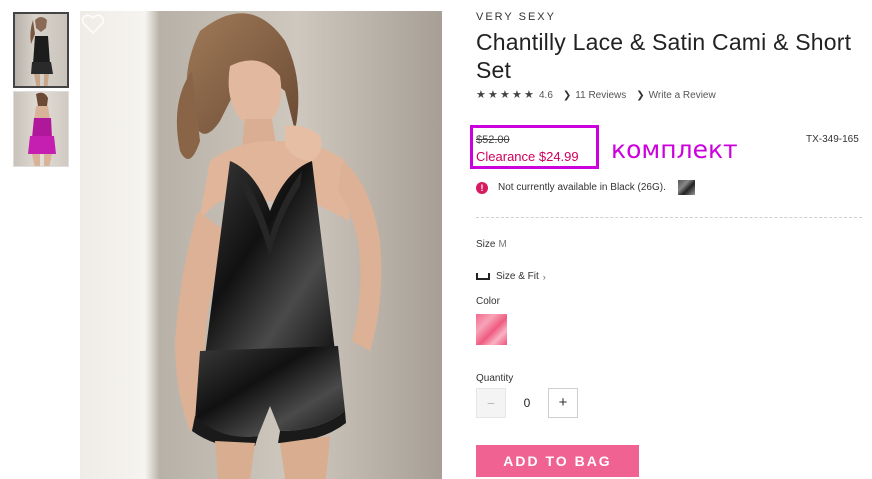 This screenshot has height=479, width=872. What do you see at coordinates (495, 378) in the screenshot?
I see `quantity-label: Quantity` at bounding box center [495, 378].